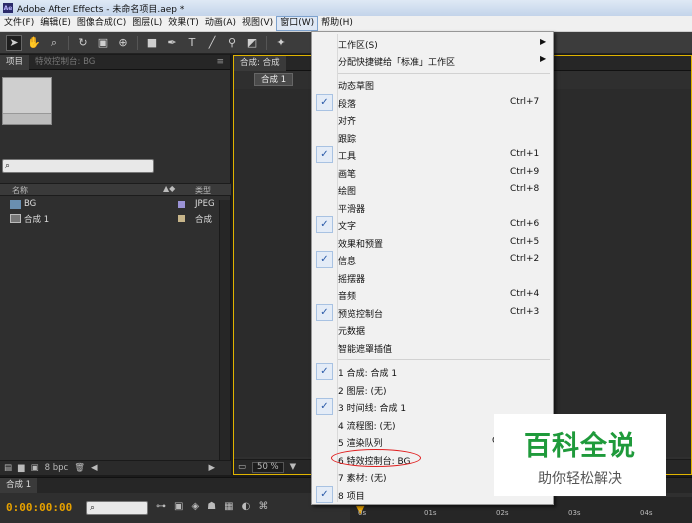 This screenshot has width=692, height=523. What do you see at coordinates (263, 506) in the screenshot?
I see `graph-editor-icon: ⌘` at bounding box center [263, 506].